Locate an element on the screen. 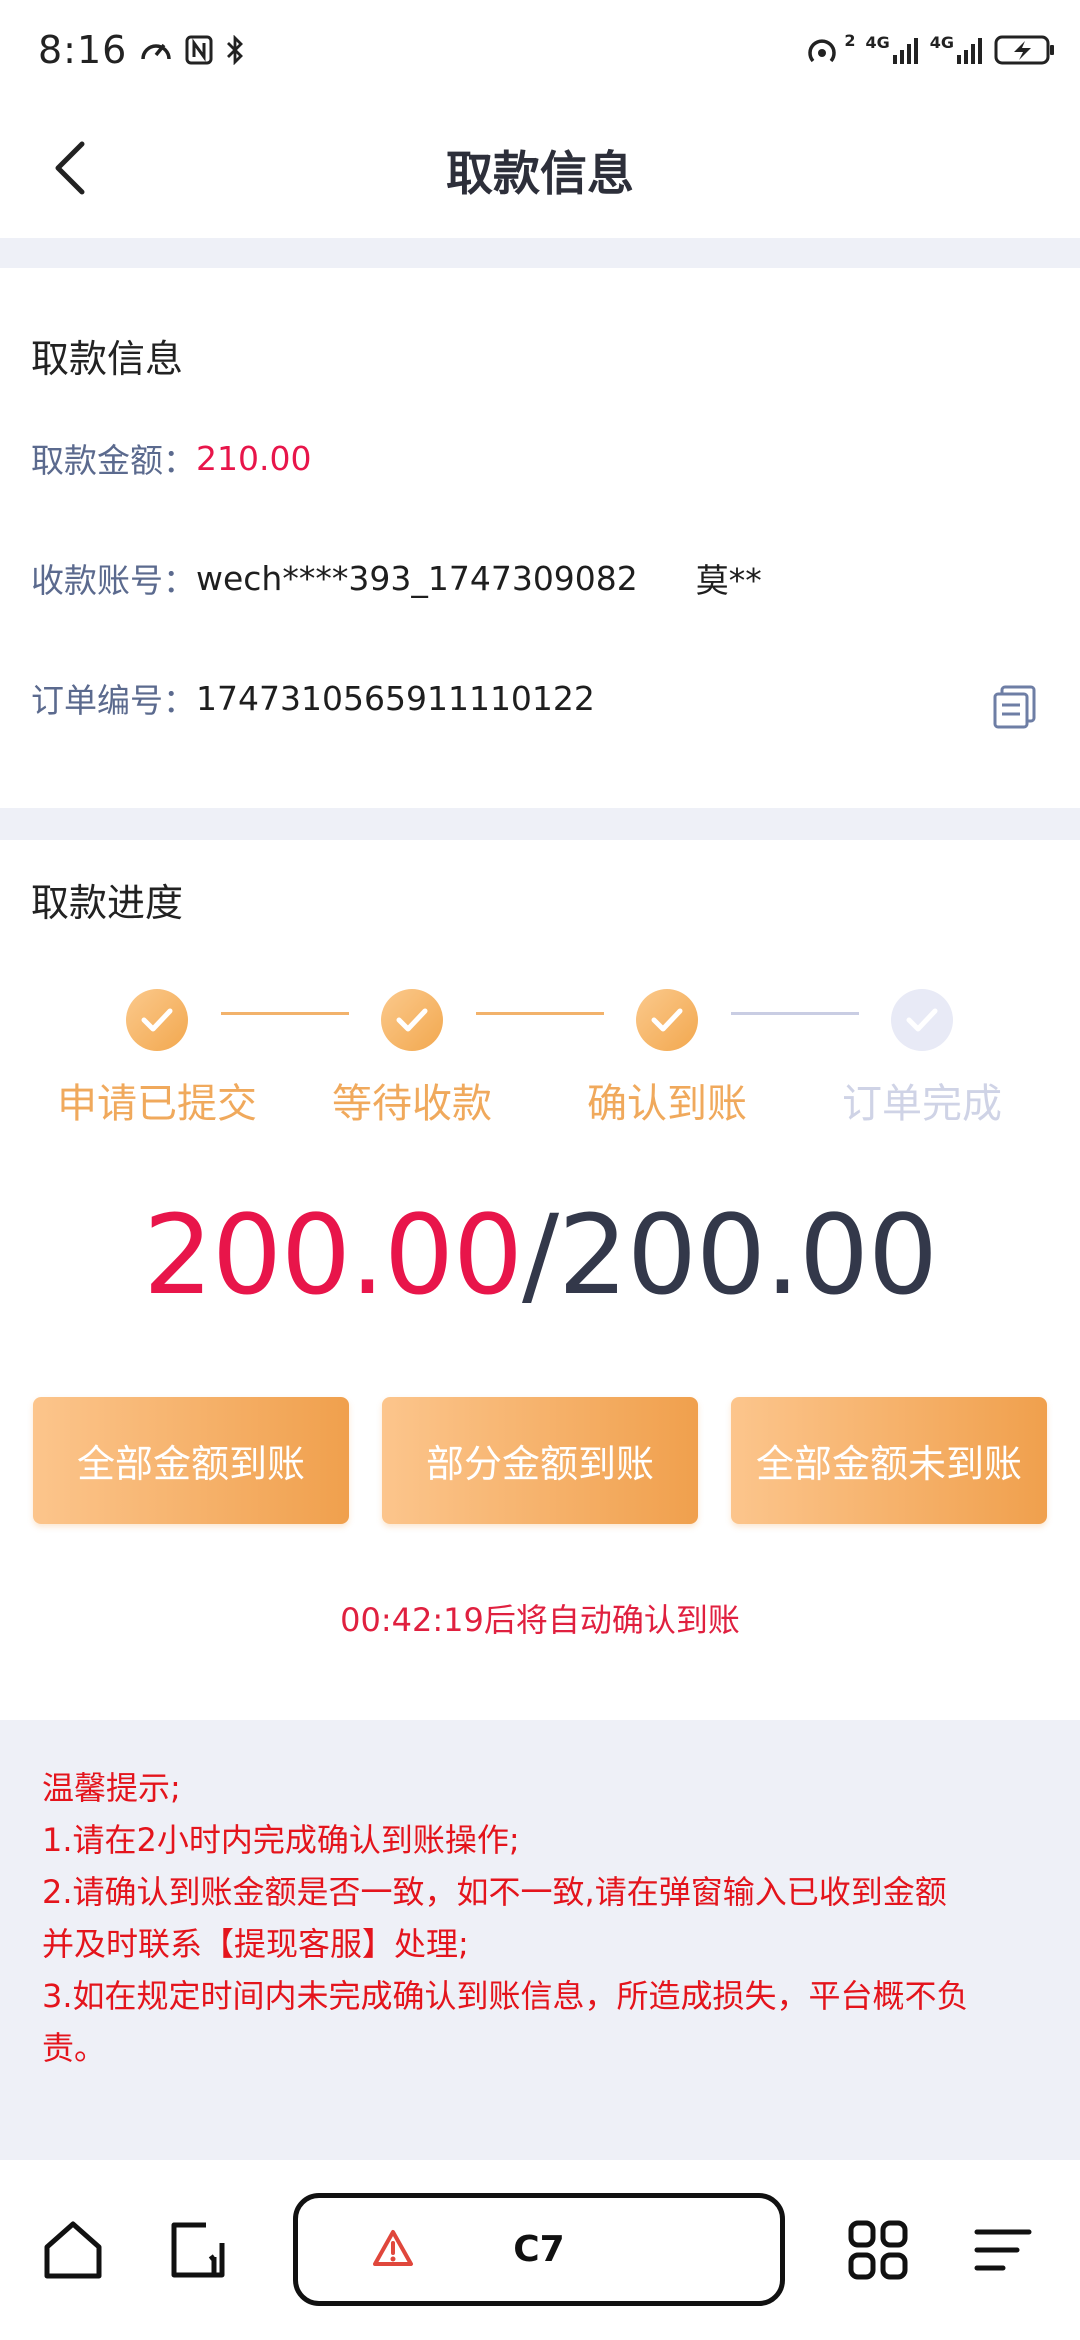 The height and width of the screenshot is (2340, 1080). order-row: 订单编号： 1747310565911110122 is located at coordinates (313, 698).